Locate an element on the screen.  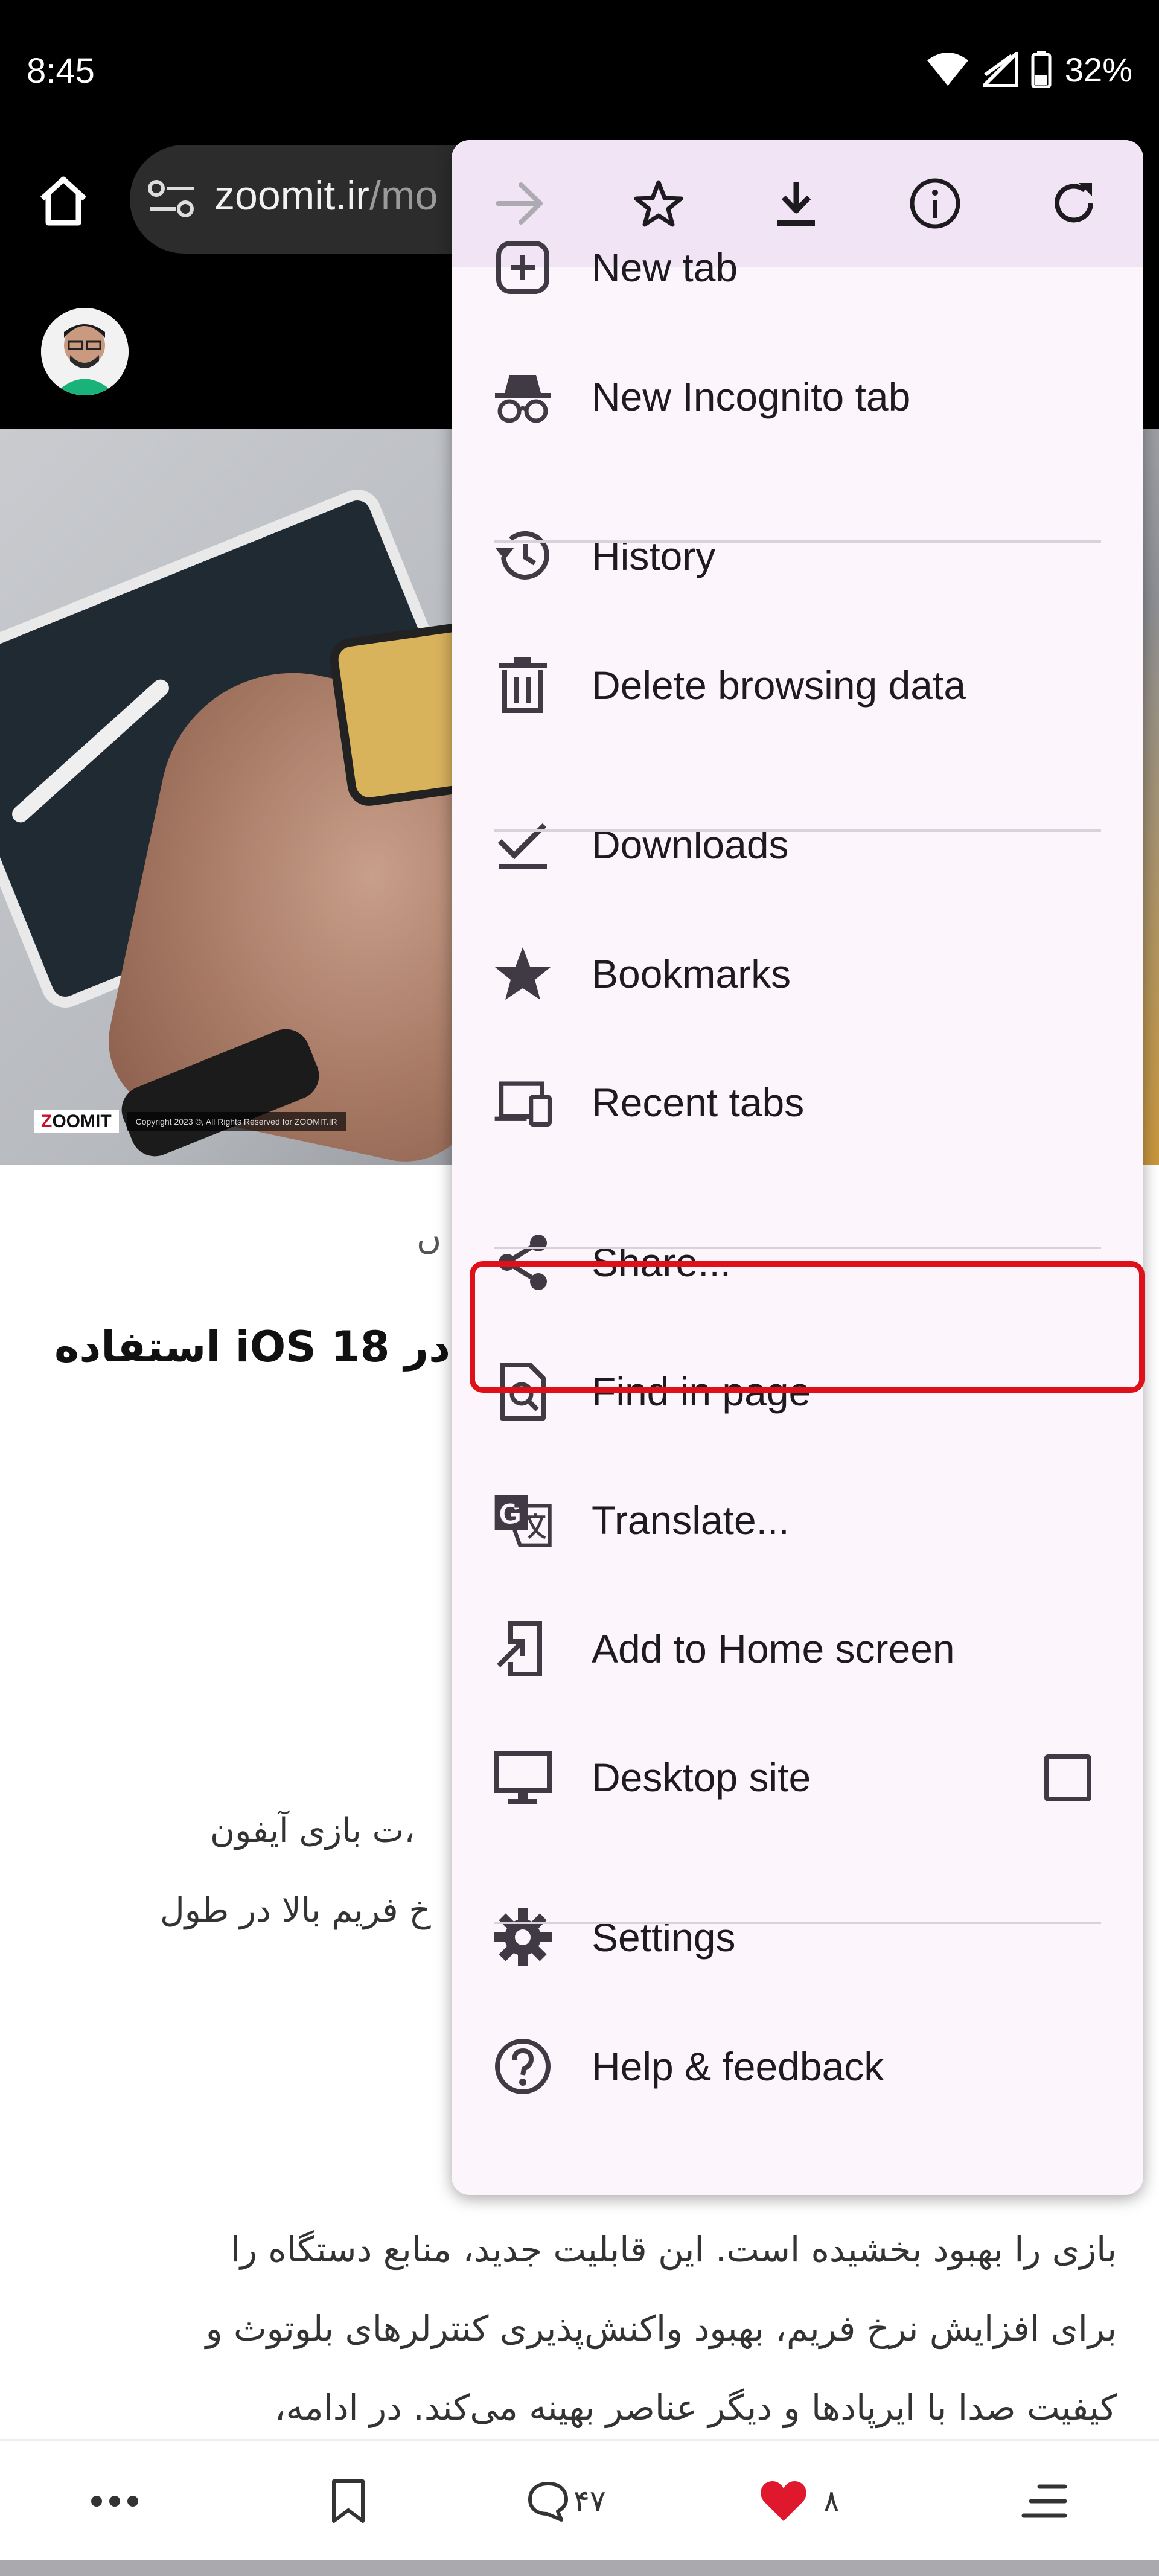
menu-item-label: History is located at coordinates (654, 556).